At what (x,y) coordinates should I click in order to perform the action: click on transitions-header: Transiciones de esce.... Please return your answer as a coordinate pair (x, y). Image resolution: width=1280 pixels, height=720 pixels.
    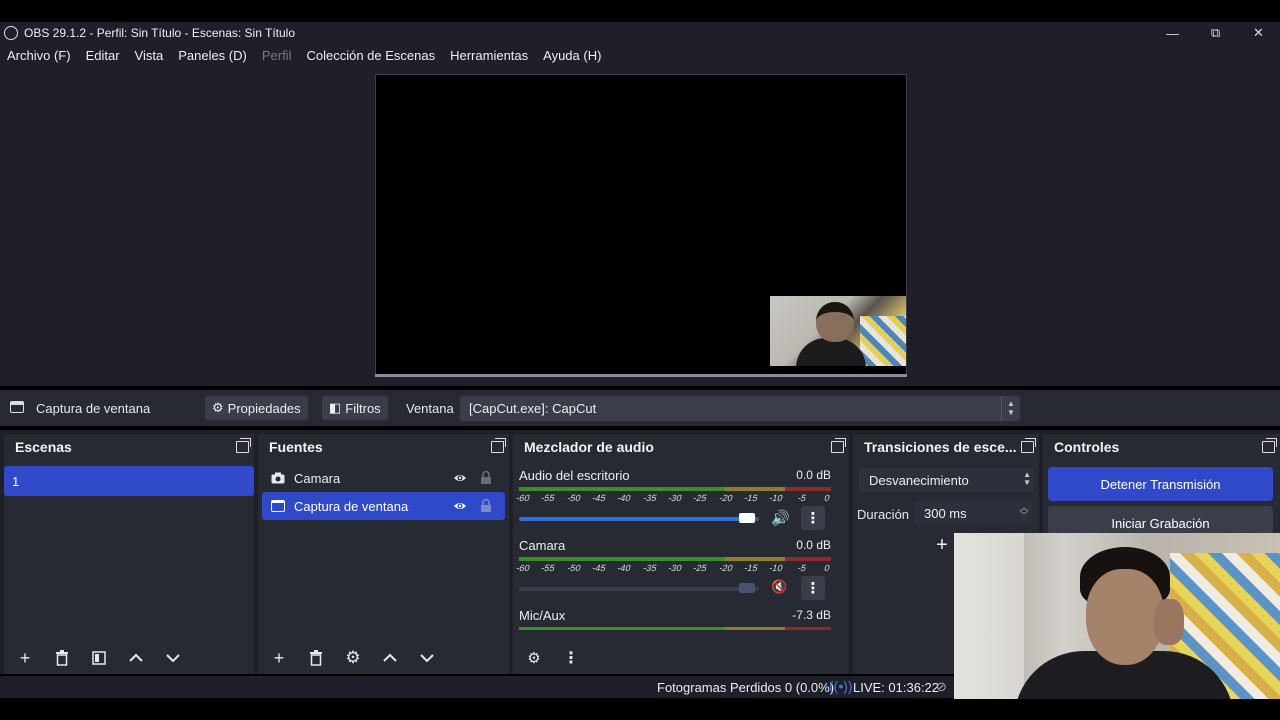
    Looking at the image, I should click on (946, 447).